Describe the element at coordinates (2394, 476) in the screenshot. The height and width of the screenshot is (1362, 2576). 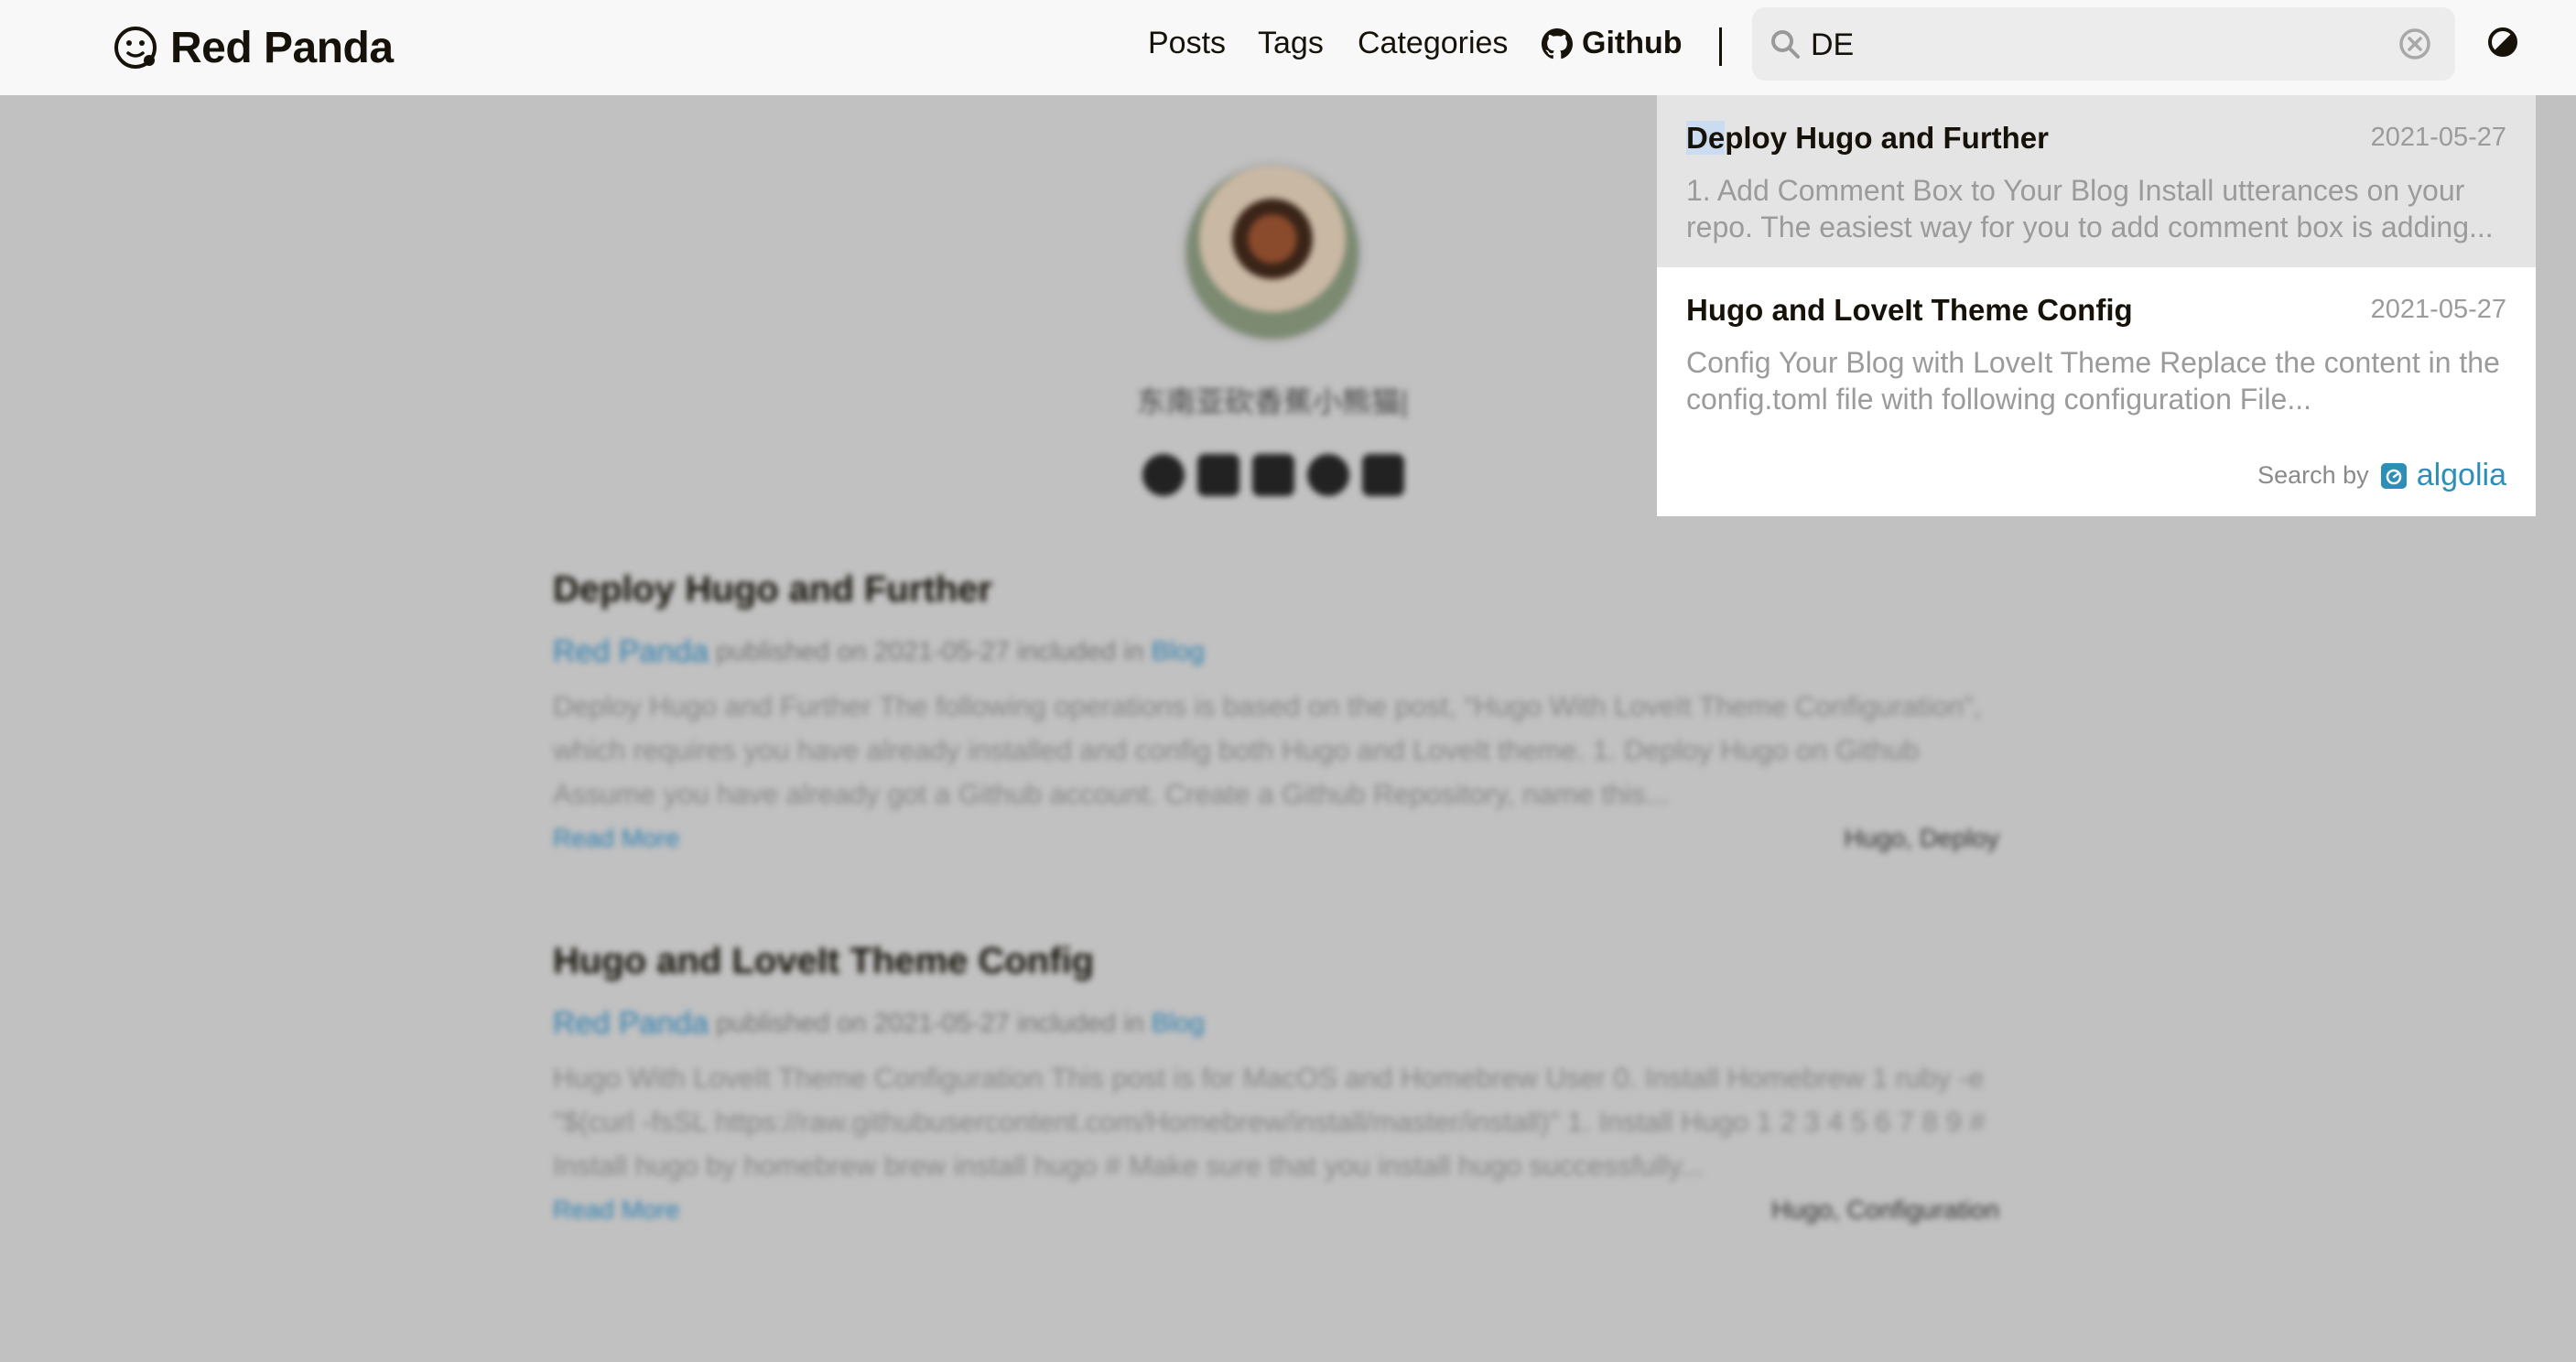
I see `algolia-icon` at that location.